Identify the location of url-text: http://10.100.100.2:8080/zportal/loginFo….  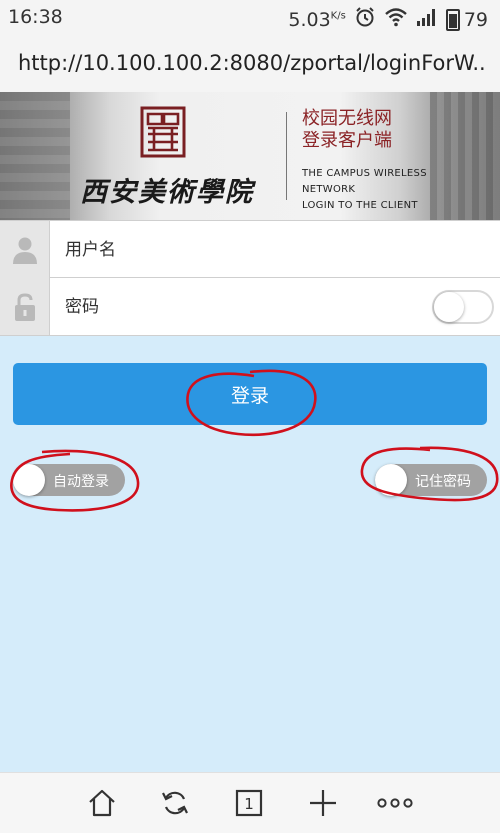
(252, 63).